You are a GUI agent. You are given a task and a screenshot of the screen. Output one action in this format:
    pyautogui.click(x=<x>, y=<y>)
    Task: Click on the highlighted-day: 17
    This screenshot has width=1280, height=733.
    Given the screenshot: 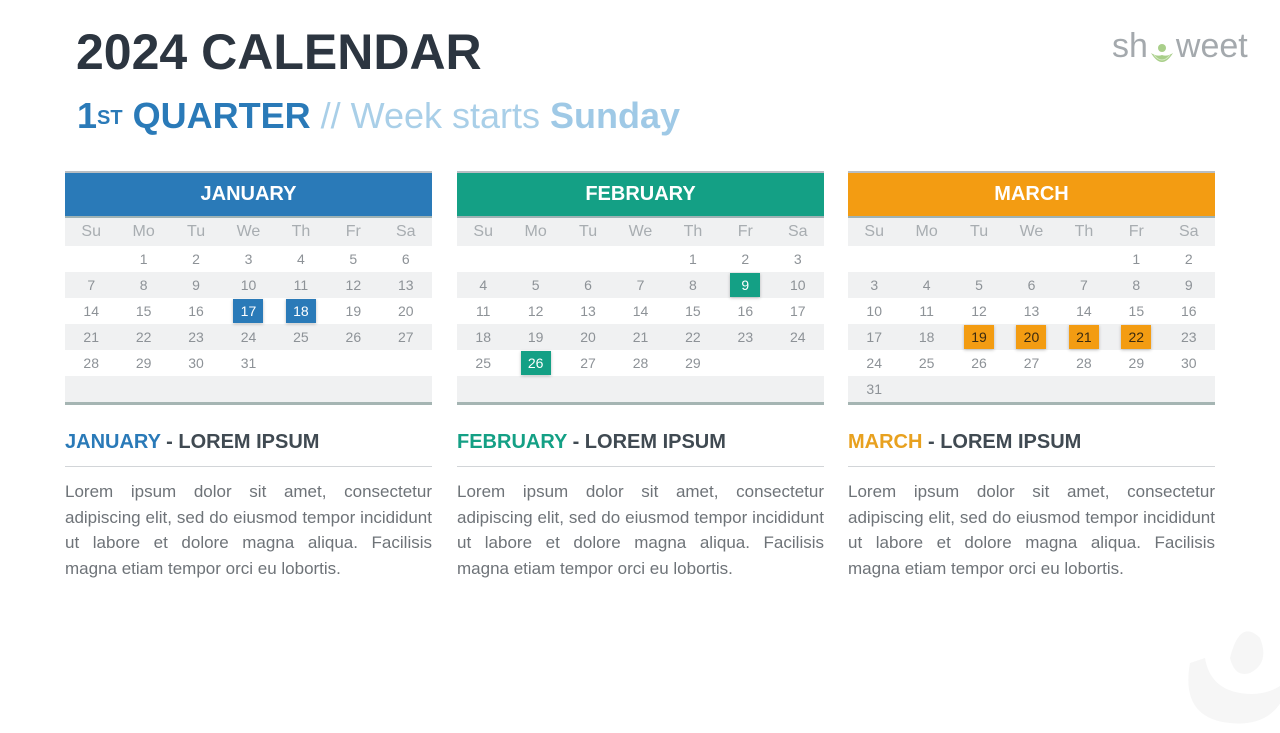 What is the action you would take?
    pyautogui.click(x=248, y=311)
    